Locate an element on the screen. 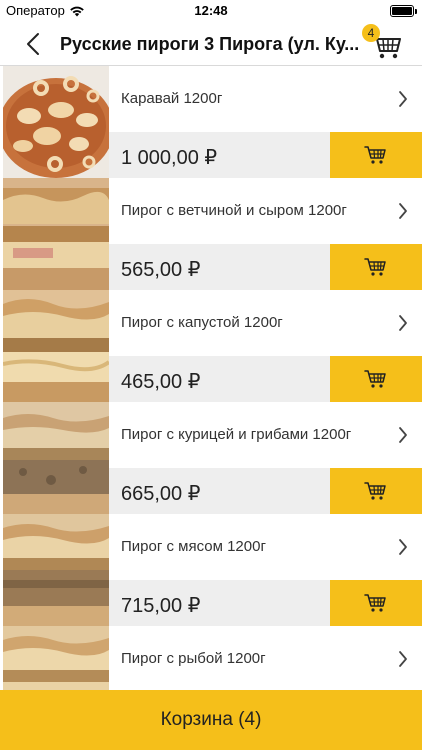 Image resolution: width=422 pixels, height=750 pixels. product-price-row: 665,00 ₽ is located at coordinates (265, 491).